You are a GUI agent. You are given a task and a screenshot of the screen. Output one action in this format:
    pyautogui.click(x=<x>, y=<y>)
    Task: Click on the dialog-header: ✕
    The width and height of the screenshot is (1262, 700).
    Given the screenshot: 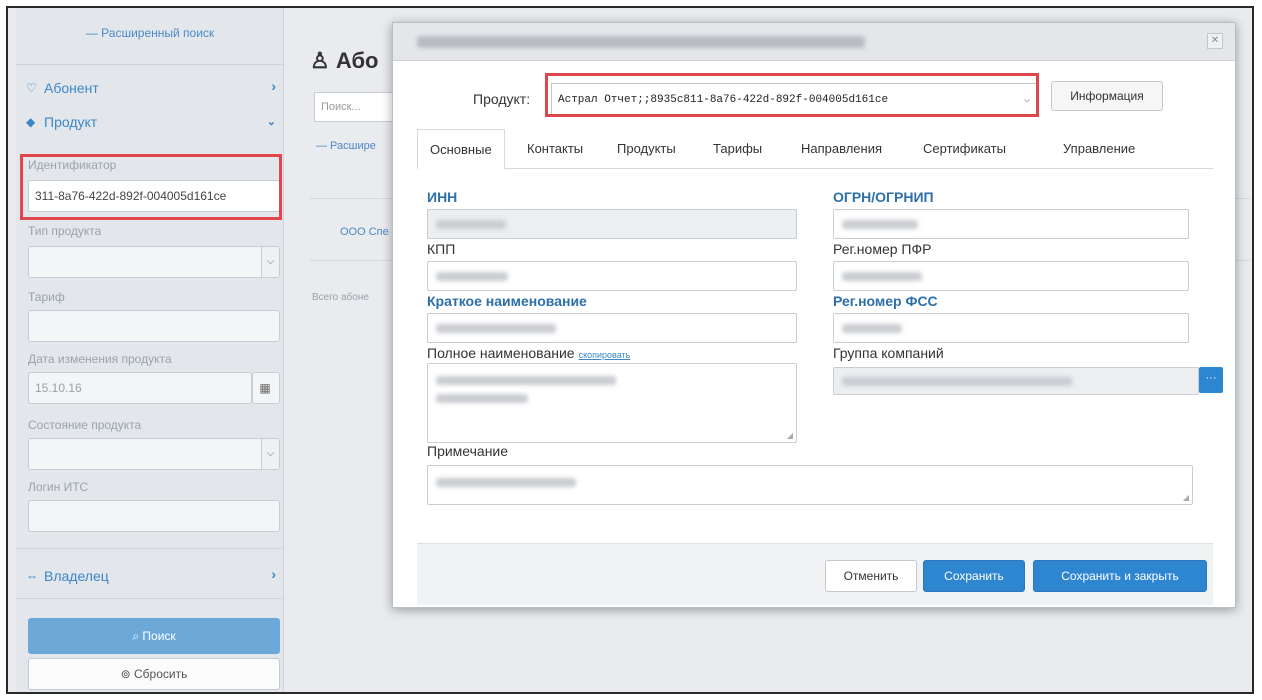 What is the action you would take?
    pyautogui.click(x=814, y=42)
    